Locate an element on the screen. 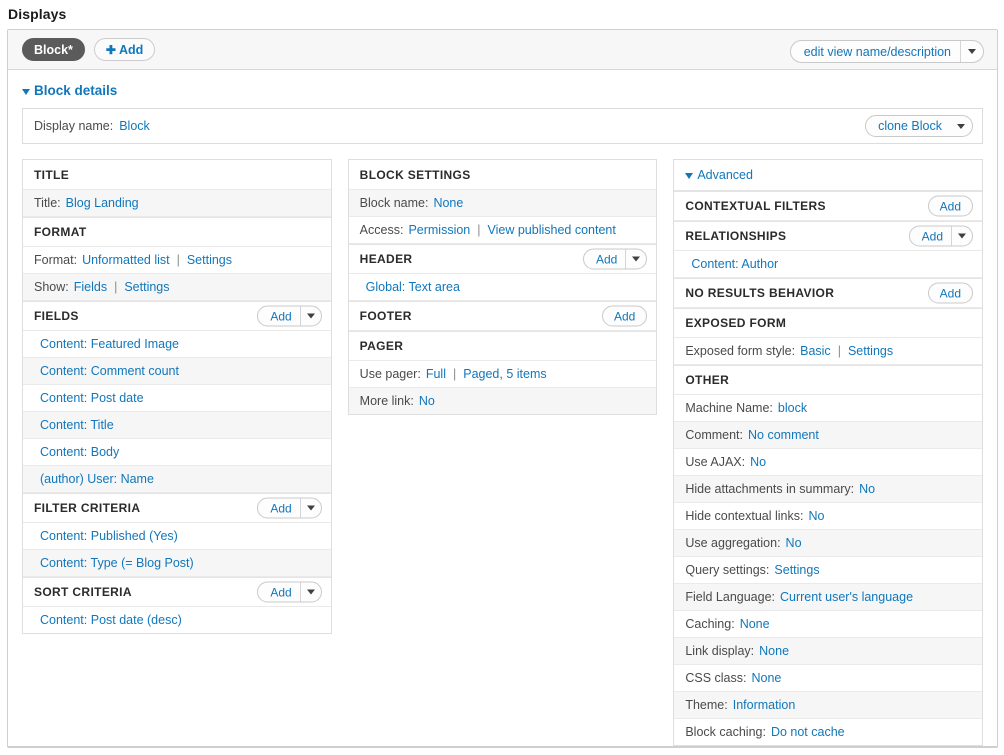  bucket-title: OTHER is located at coordinates (707, 380).